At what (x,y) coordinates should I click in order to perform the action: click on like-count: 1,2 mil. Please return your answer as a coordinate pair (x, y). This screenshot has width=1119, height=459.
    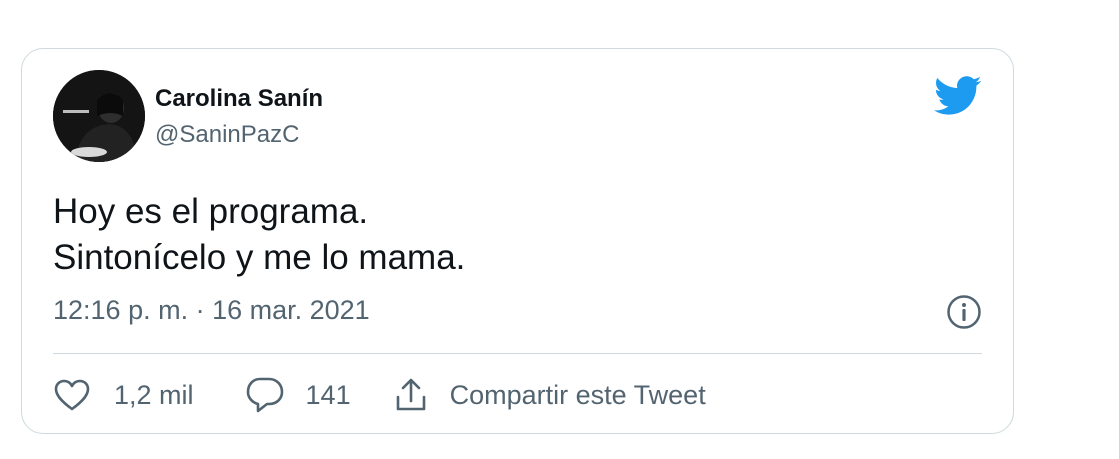
    Looking at the image, I should click on (154, 394).